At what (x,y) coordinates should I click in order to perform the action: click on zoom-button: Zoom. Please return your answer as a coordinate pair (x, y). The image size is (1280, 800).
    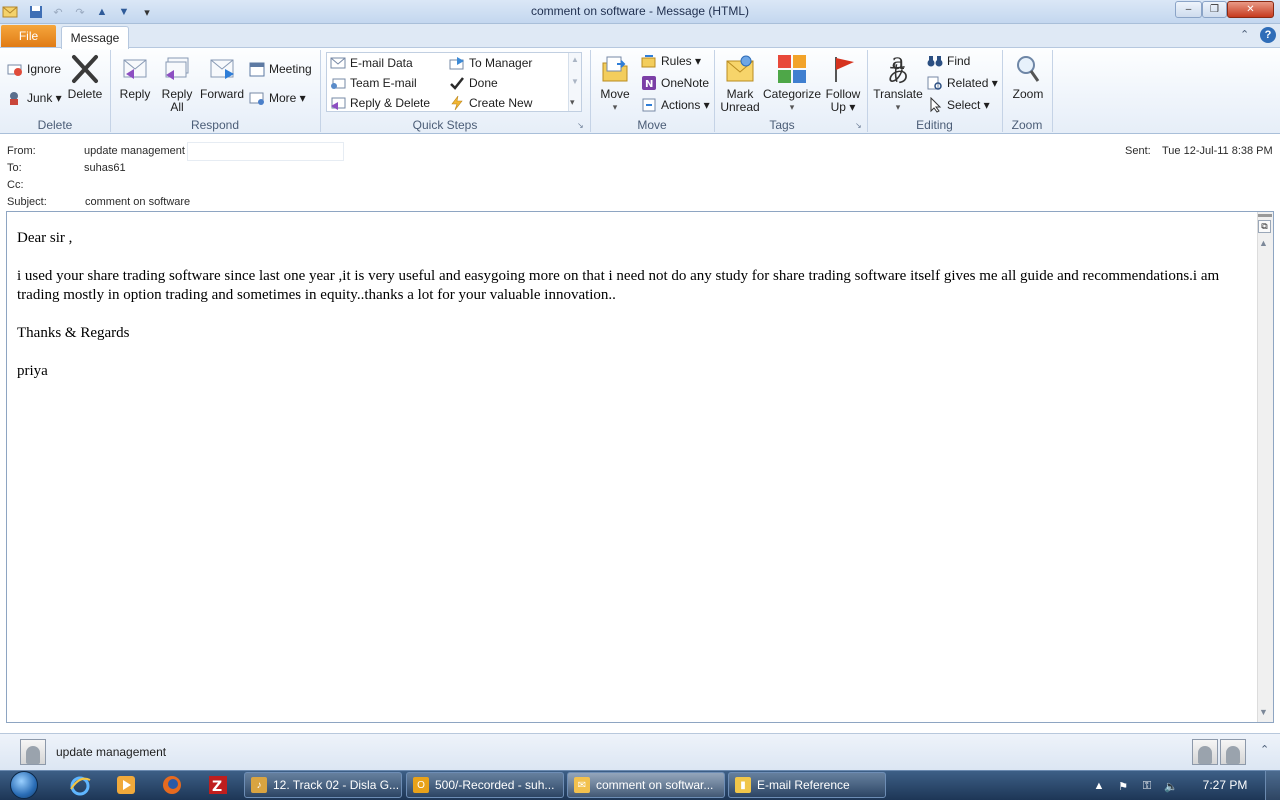
    Looking at the image, I should click on (1028, 77).